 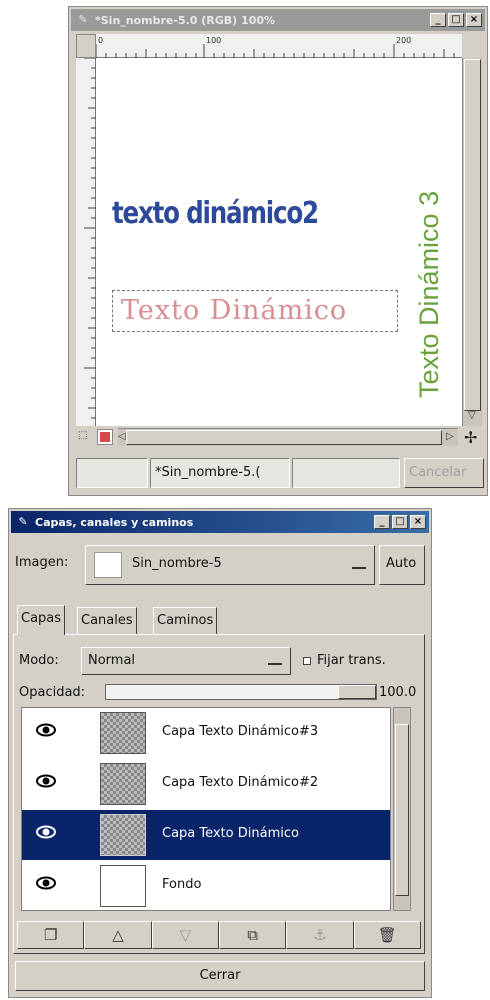 I want to click on scroll-right-arrow-icon: ▷, so click(x=450, y=436).